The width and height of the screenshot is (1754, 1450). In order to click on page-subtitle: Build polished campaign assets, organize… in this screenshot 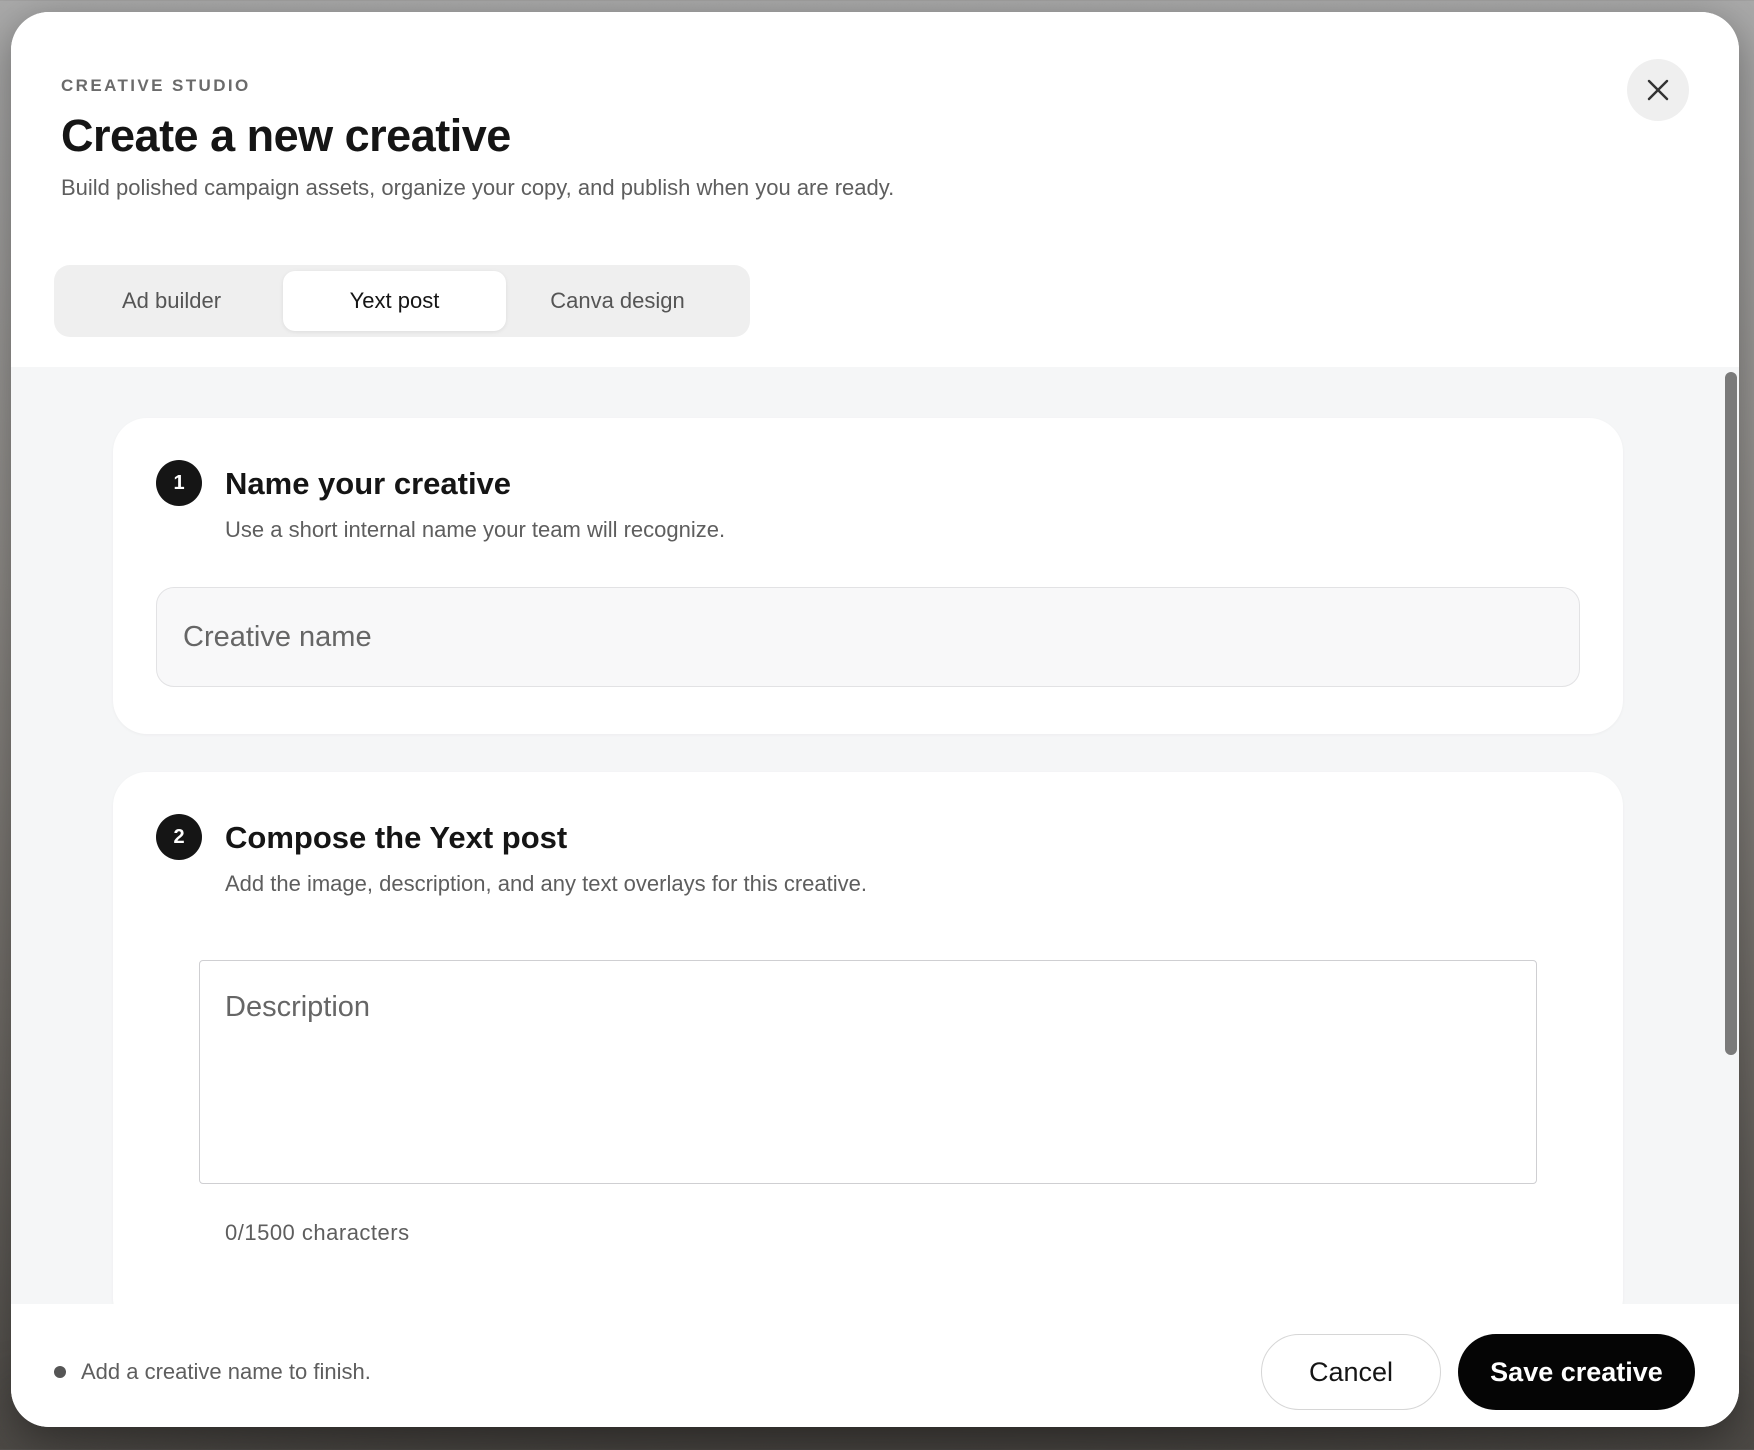, I will do `click(478, 187)`.